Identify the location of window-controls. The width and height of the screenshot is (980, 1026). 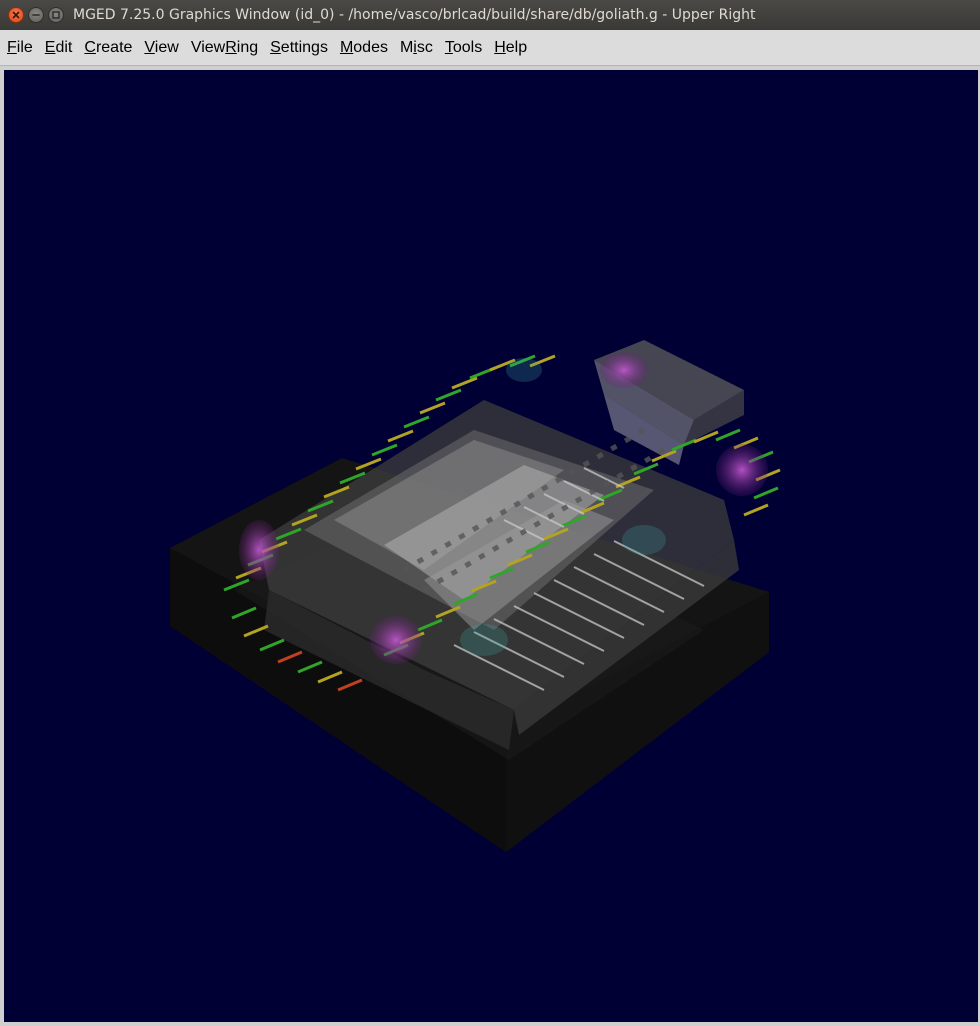
(36, 15).